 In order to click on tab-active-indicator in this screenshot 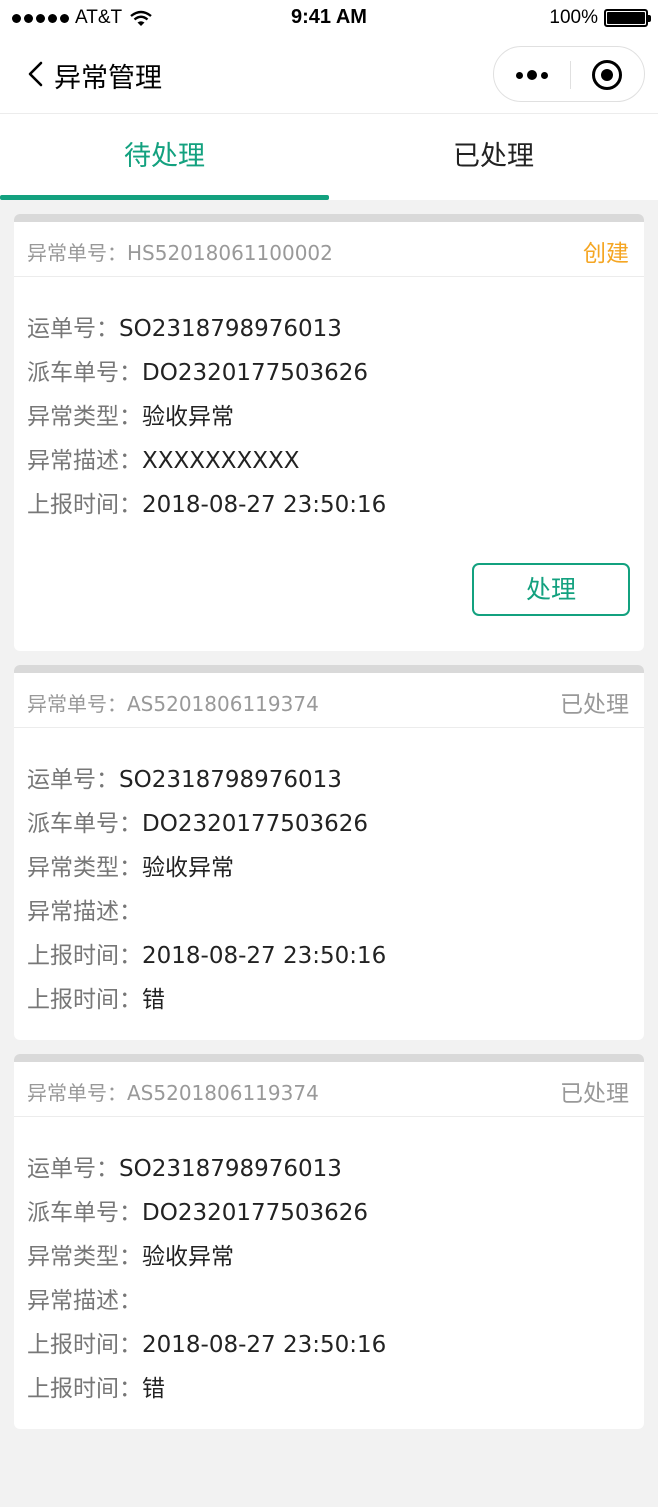, I will do `click(164, 197)`.